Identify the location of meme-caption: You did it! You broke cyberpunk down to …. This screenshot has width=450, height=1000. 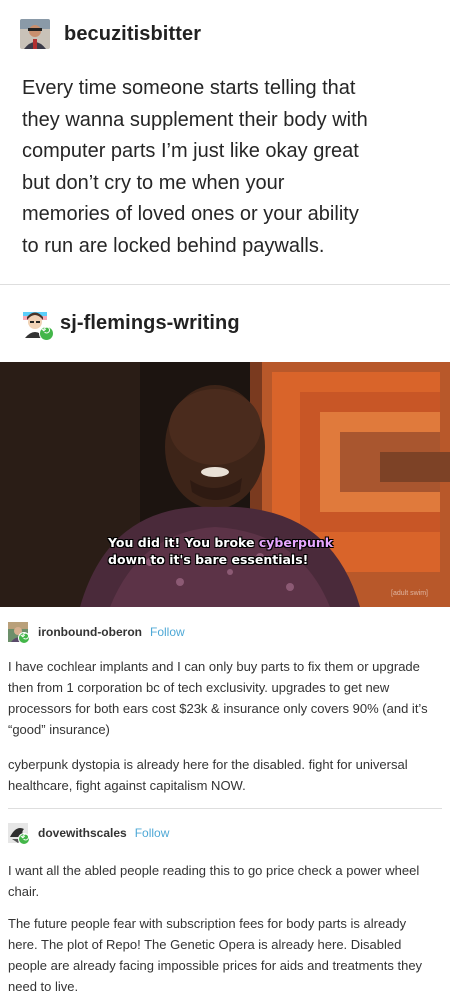
(228, 551).